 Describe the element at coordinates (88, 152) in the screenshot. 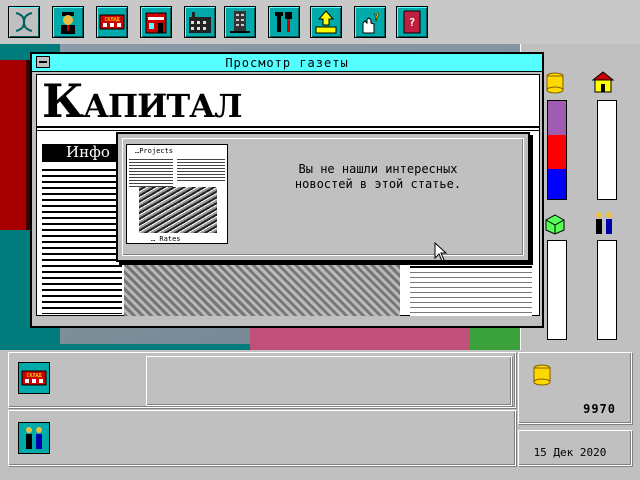

I see `section-heading: Инфо` at that location.